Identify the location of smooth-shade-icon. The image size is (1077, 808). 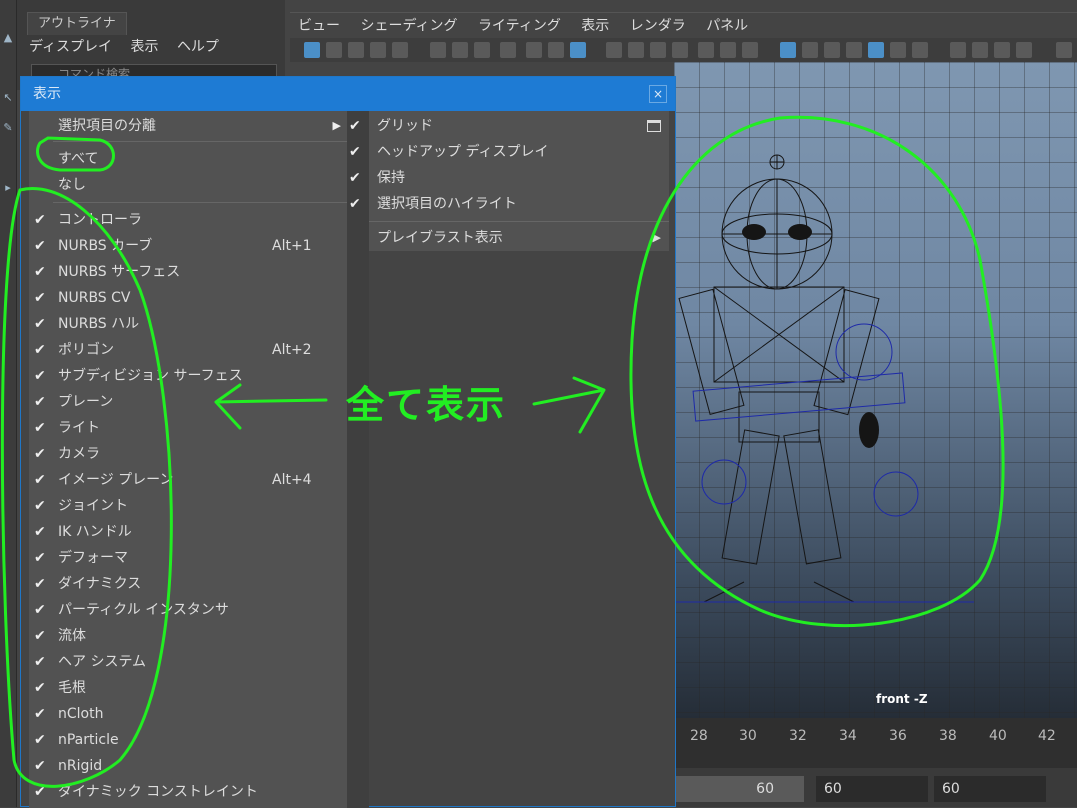
(810, 50).